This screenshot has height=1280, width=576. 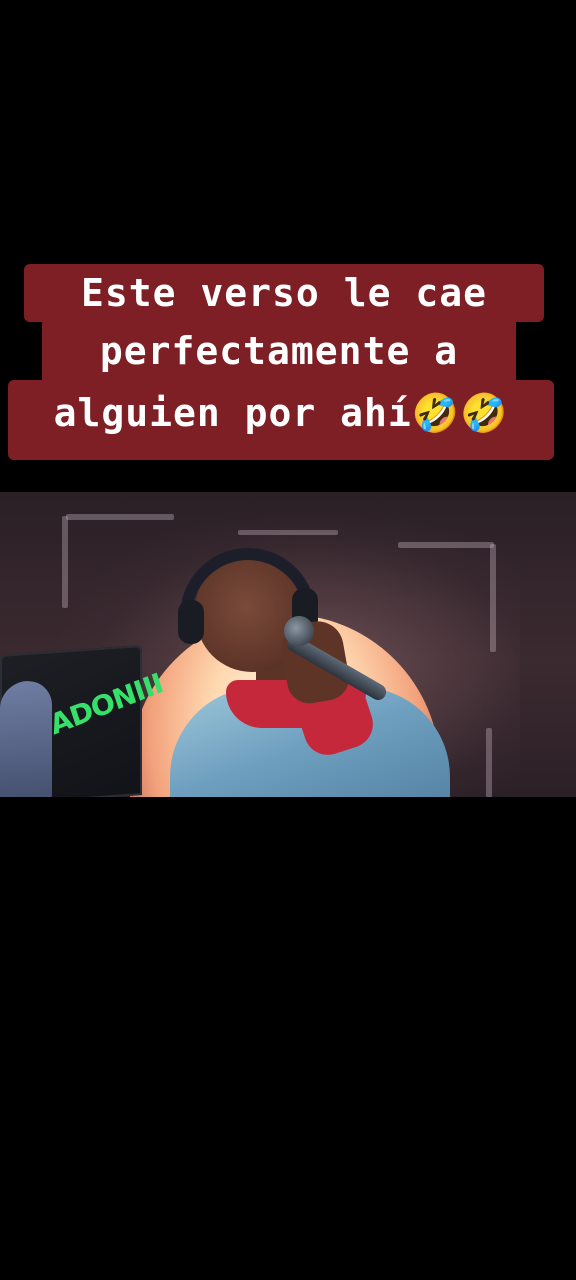 I want to click on laptop: ADONIII, so click(x=83, y=721).